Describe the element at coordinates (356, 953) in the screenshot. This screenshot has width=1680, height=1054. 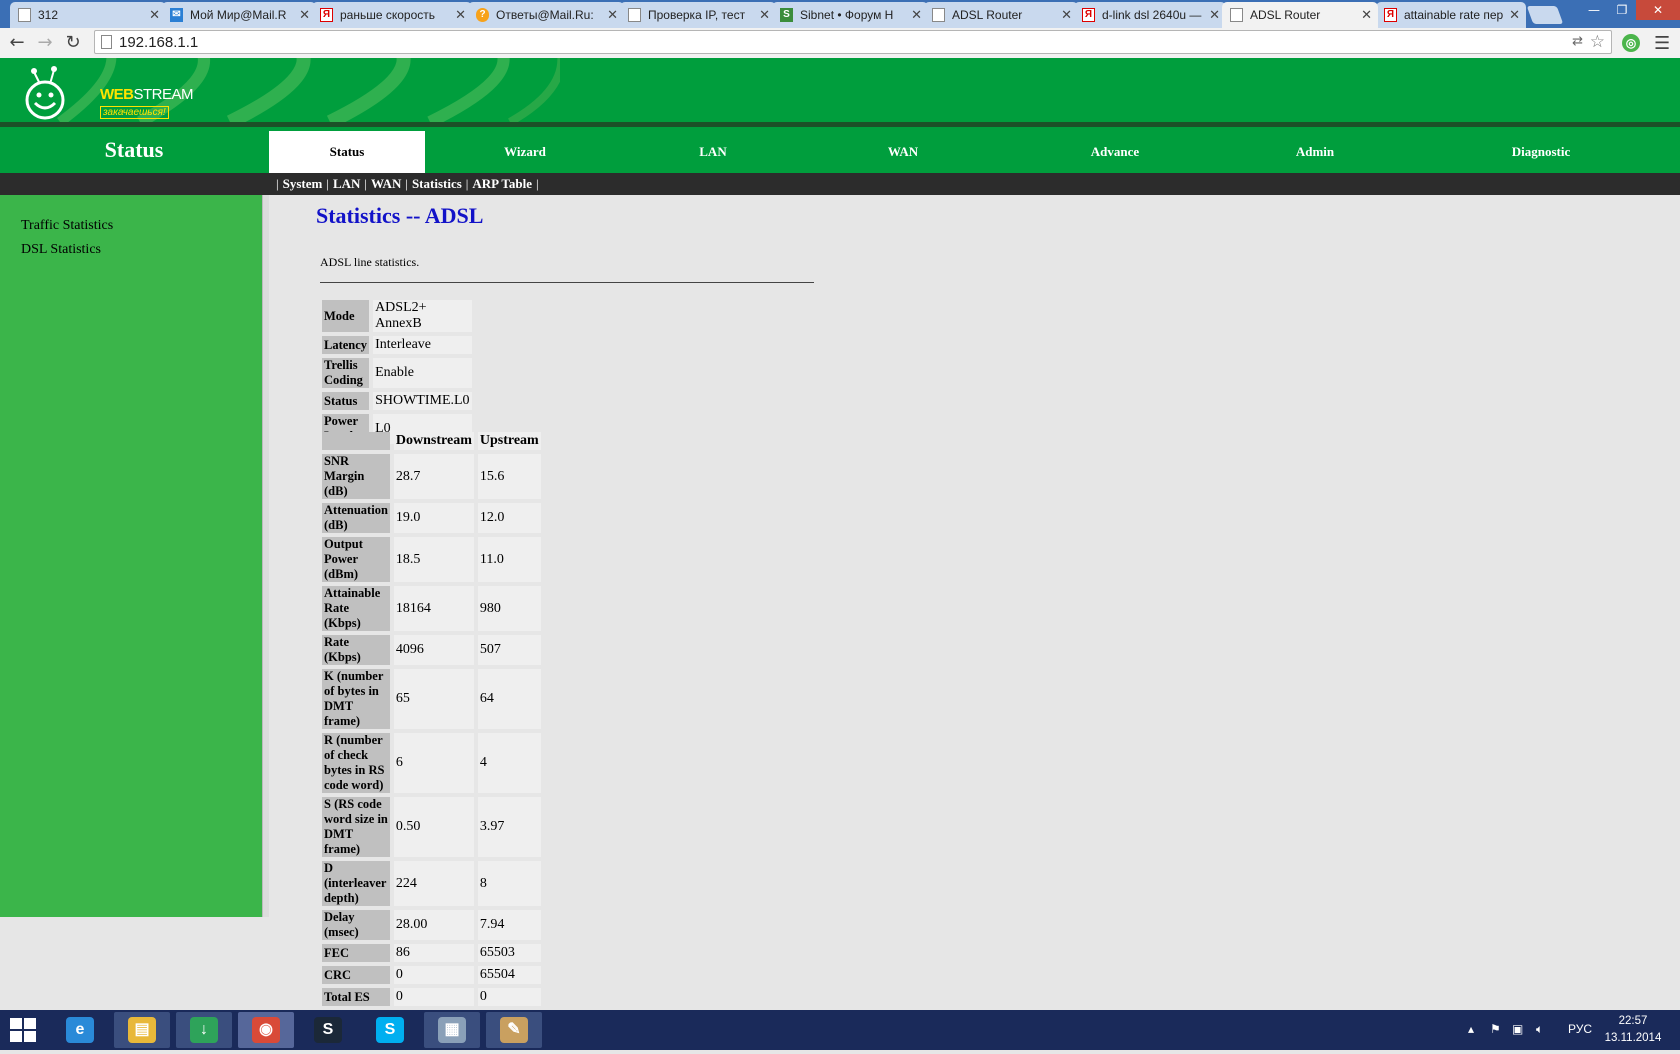
I see `metric-label: FEC` at that location.